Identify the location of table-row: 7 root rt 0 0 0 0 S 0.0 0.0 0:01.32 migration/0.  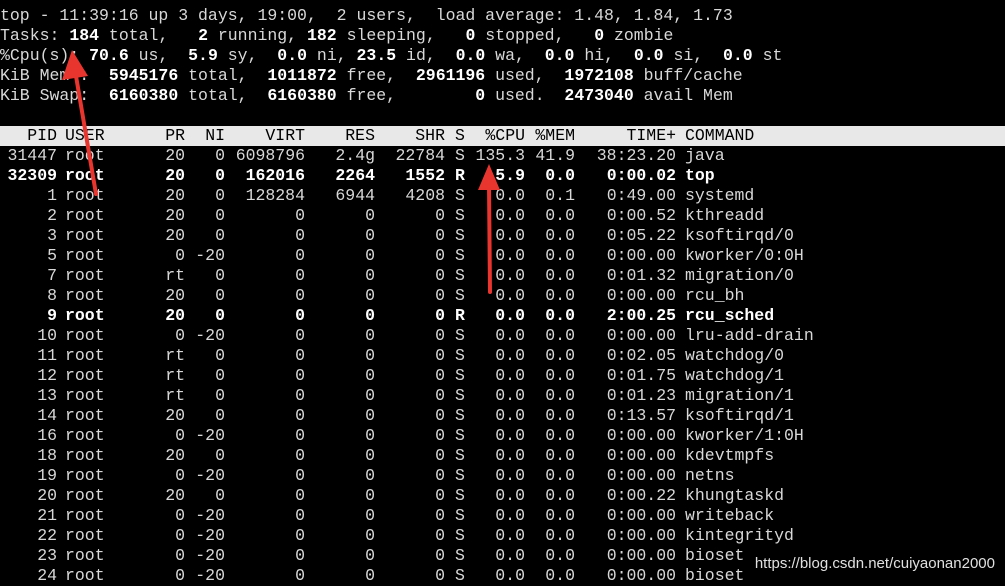
(502, 276).